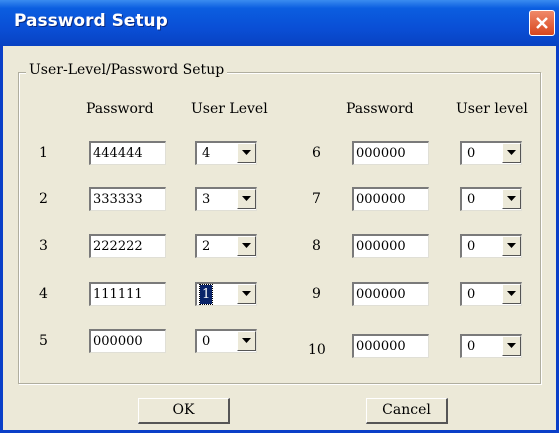  I want to click on user-level-value-4: 1, so click(206, 294).